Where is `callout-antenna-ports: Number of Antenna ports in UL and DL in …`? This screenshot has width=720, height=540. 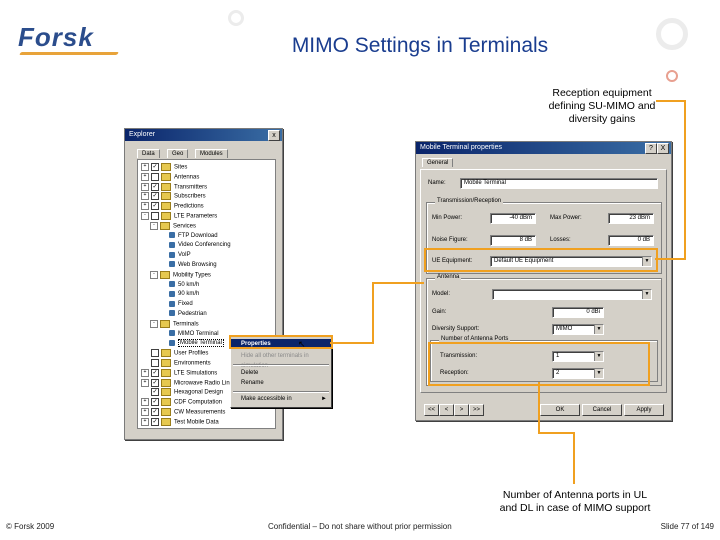
callout-antenna-ports: Number of Antenna ports in UL and DL in … is located at coordinates (575, 502).